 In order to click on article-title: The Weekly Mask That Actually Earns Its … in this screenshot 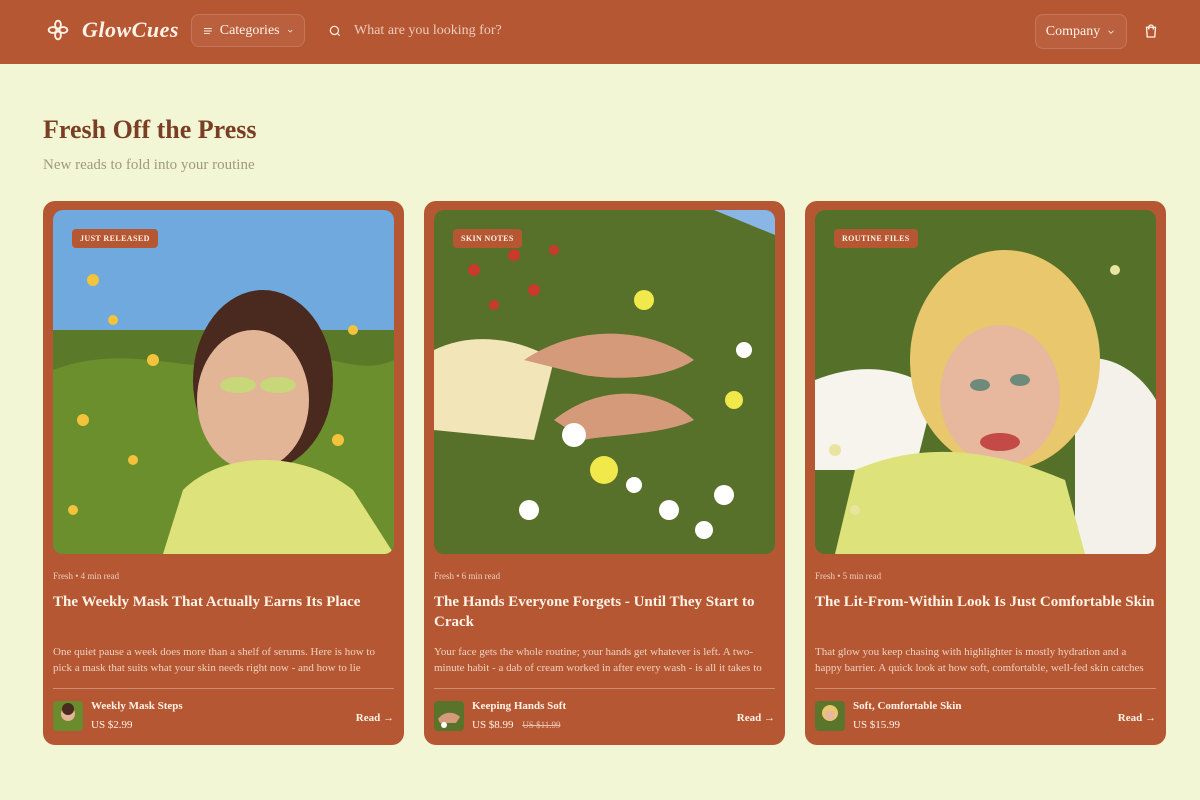, I will do `click(223, 602)`.